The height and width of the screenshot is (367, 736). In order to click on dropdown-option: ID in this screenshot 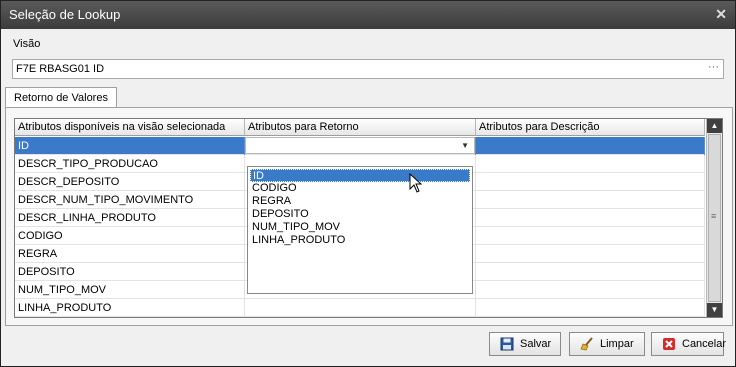, I will do `click(360, 175)`.